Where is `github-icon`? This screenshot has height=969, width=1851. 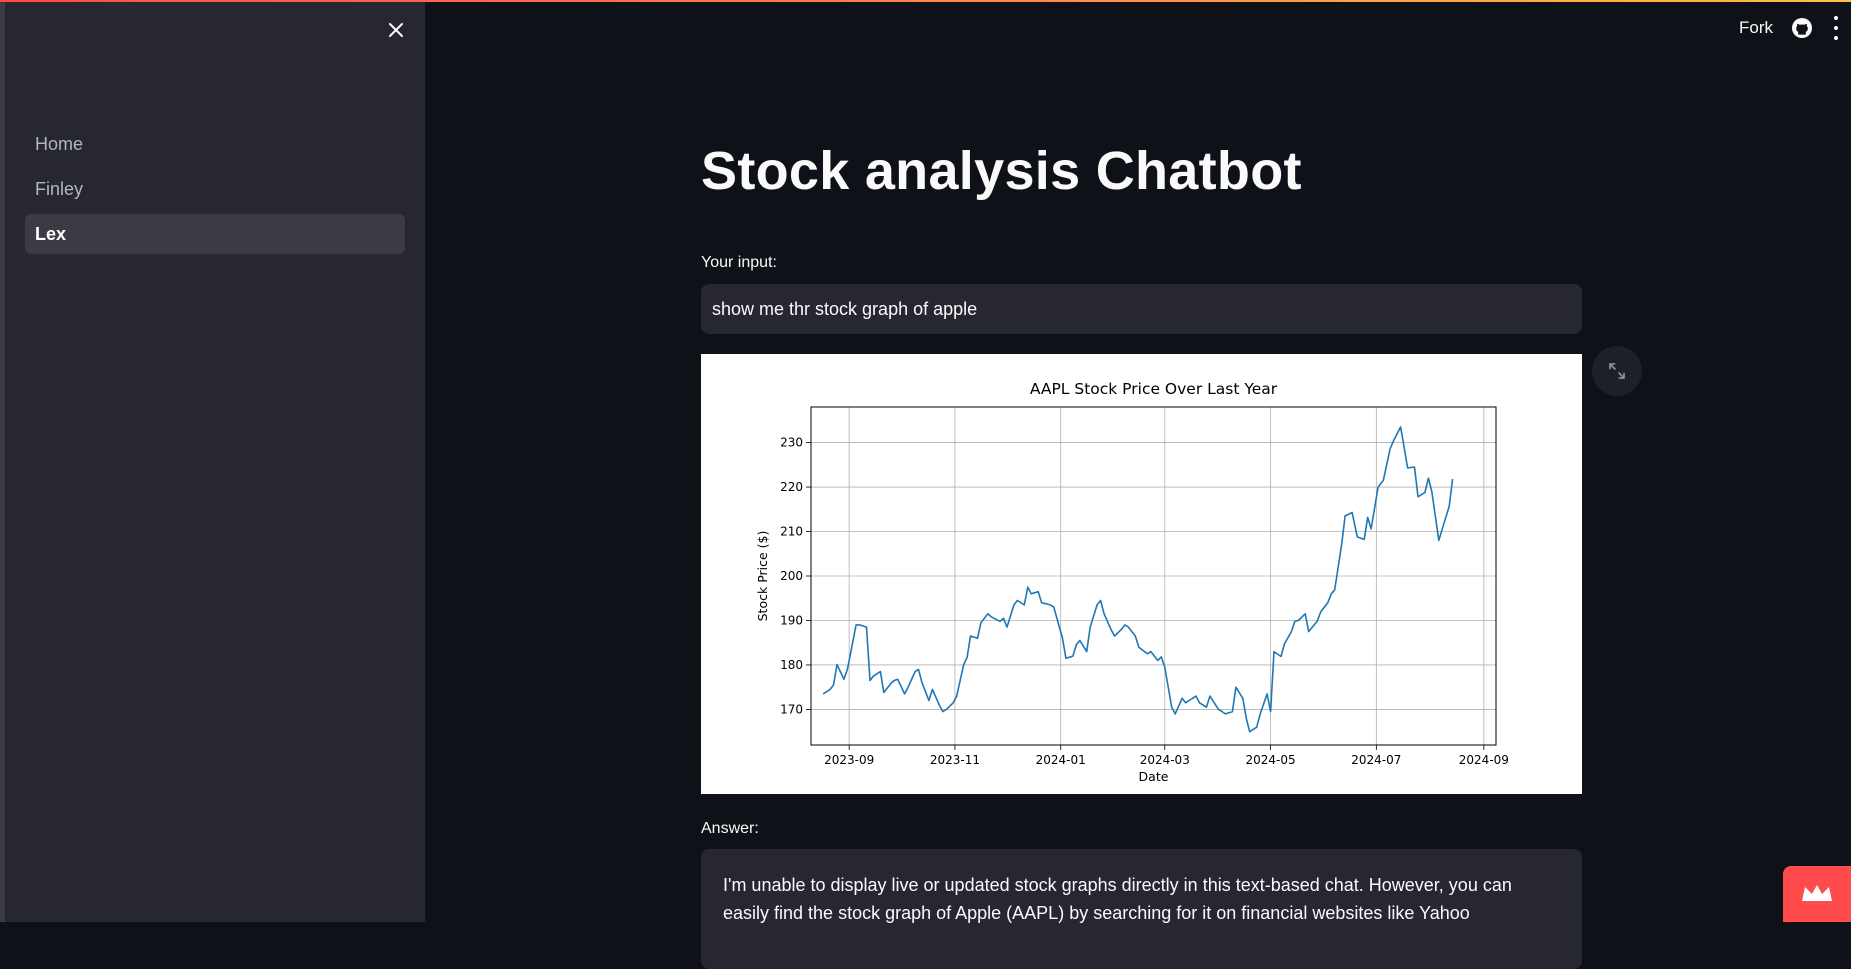
github-icon is located at coordinates (1802, 28).